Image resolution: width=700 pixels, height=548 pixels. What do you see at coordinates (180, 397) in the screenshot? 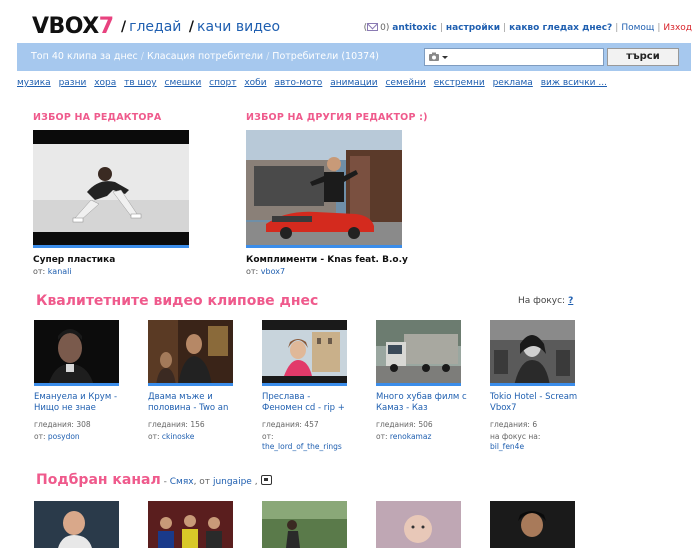
I see `title-line: Двама мъже и` at bounding box center [180, 397].